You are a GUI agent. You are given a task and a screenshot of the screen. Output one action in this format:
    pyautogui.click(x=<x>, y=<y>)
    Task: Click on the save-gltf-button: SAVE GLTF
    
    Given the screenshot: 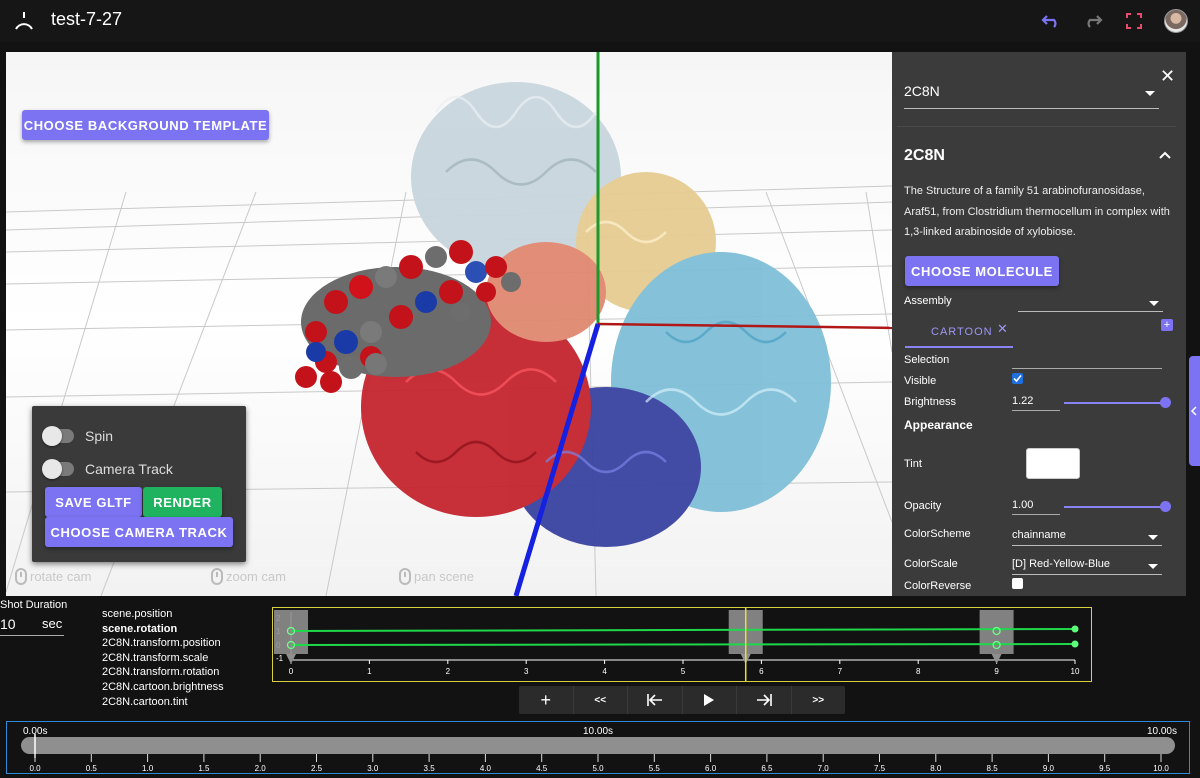 What is the action you would take?
    pyautogui.click(x=93, y=502)
    